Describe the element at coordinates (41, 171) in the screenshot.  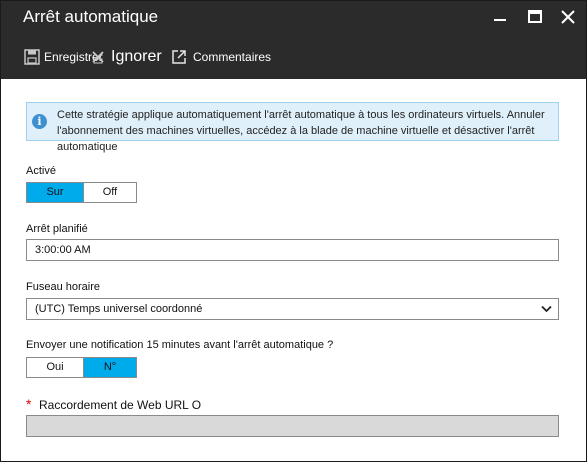
I see `enabled-label: Activé` at that location.